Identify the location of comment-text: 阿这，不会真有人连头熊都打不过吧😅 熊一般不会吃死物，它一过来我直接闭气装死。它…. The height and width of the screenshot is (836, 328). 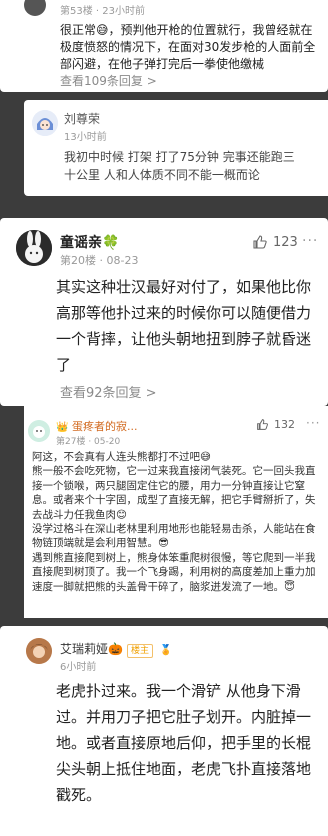
(174, 522).